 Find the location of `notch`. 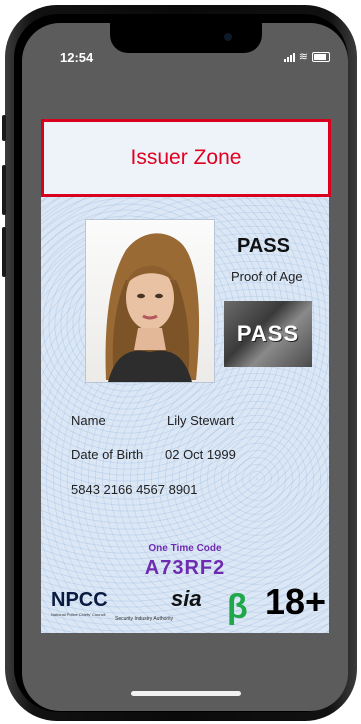

notch is located at coordinates (186, 38).